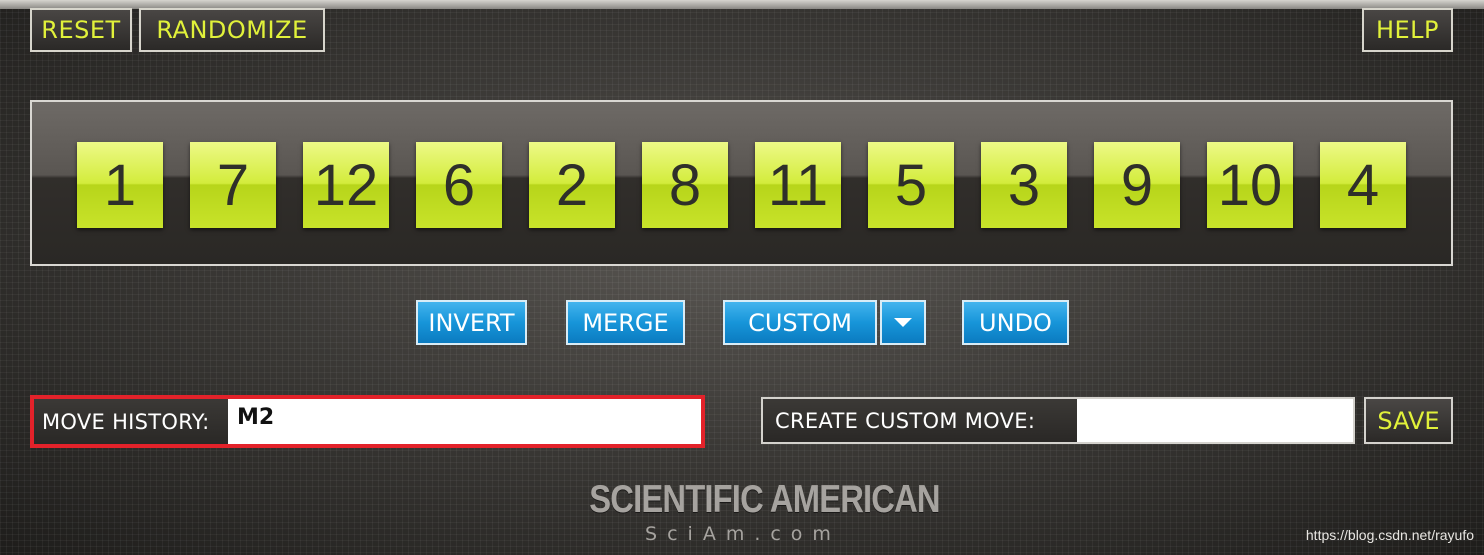  Describe the element at coordinates (1408, 420) in the screenshot. I see `save-button: SAVE` at that location.